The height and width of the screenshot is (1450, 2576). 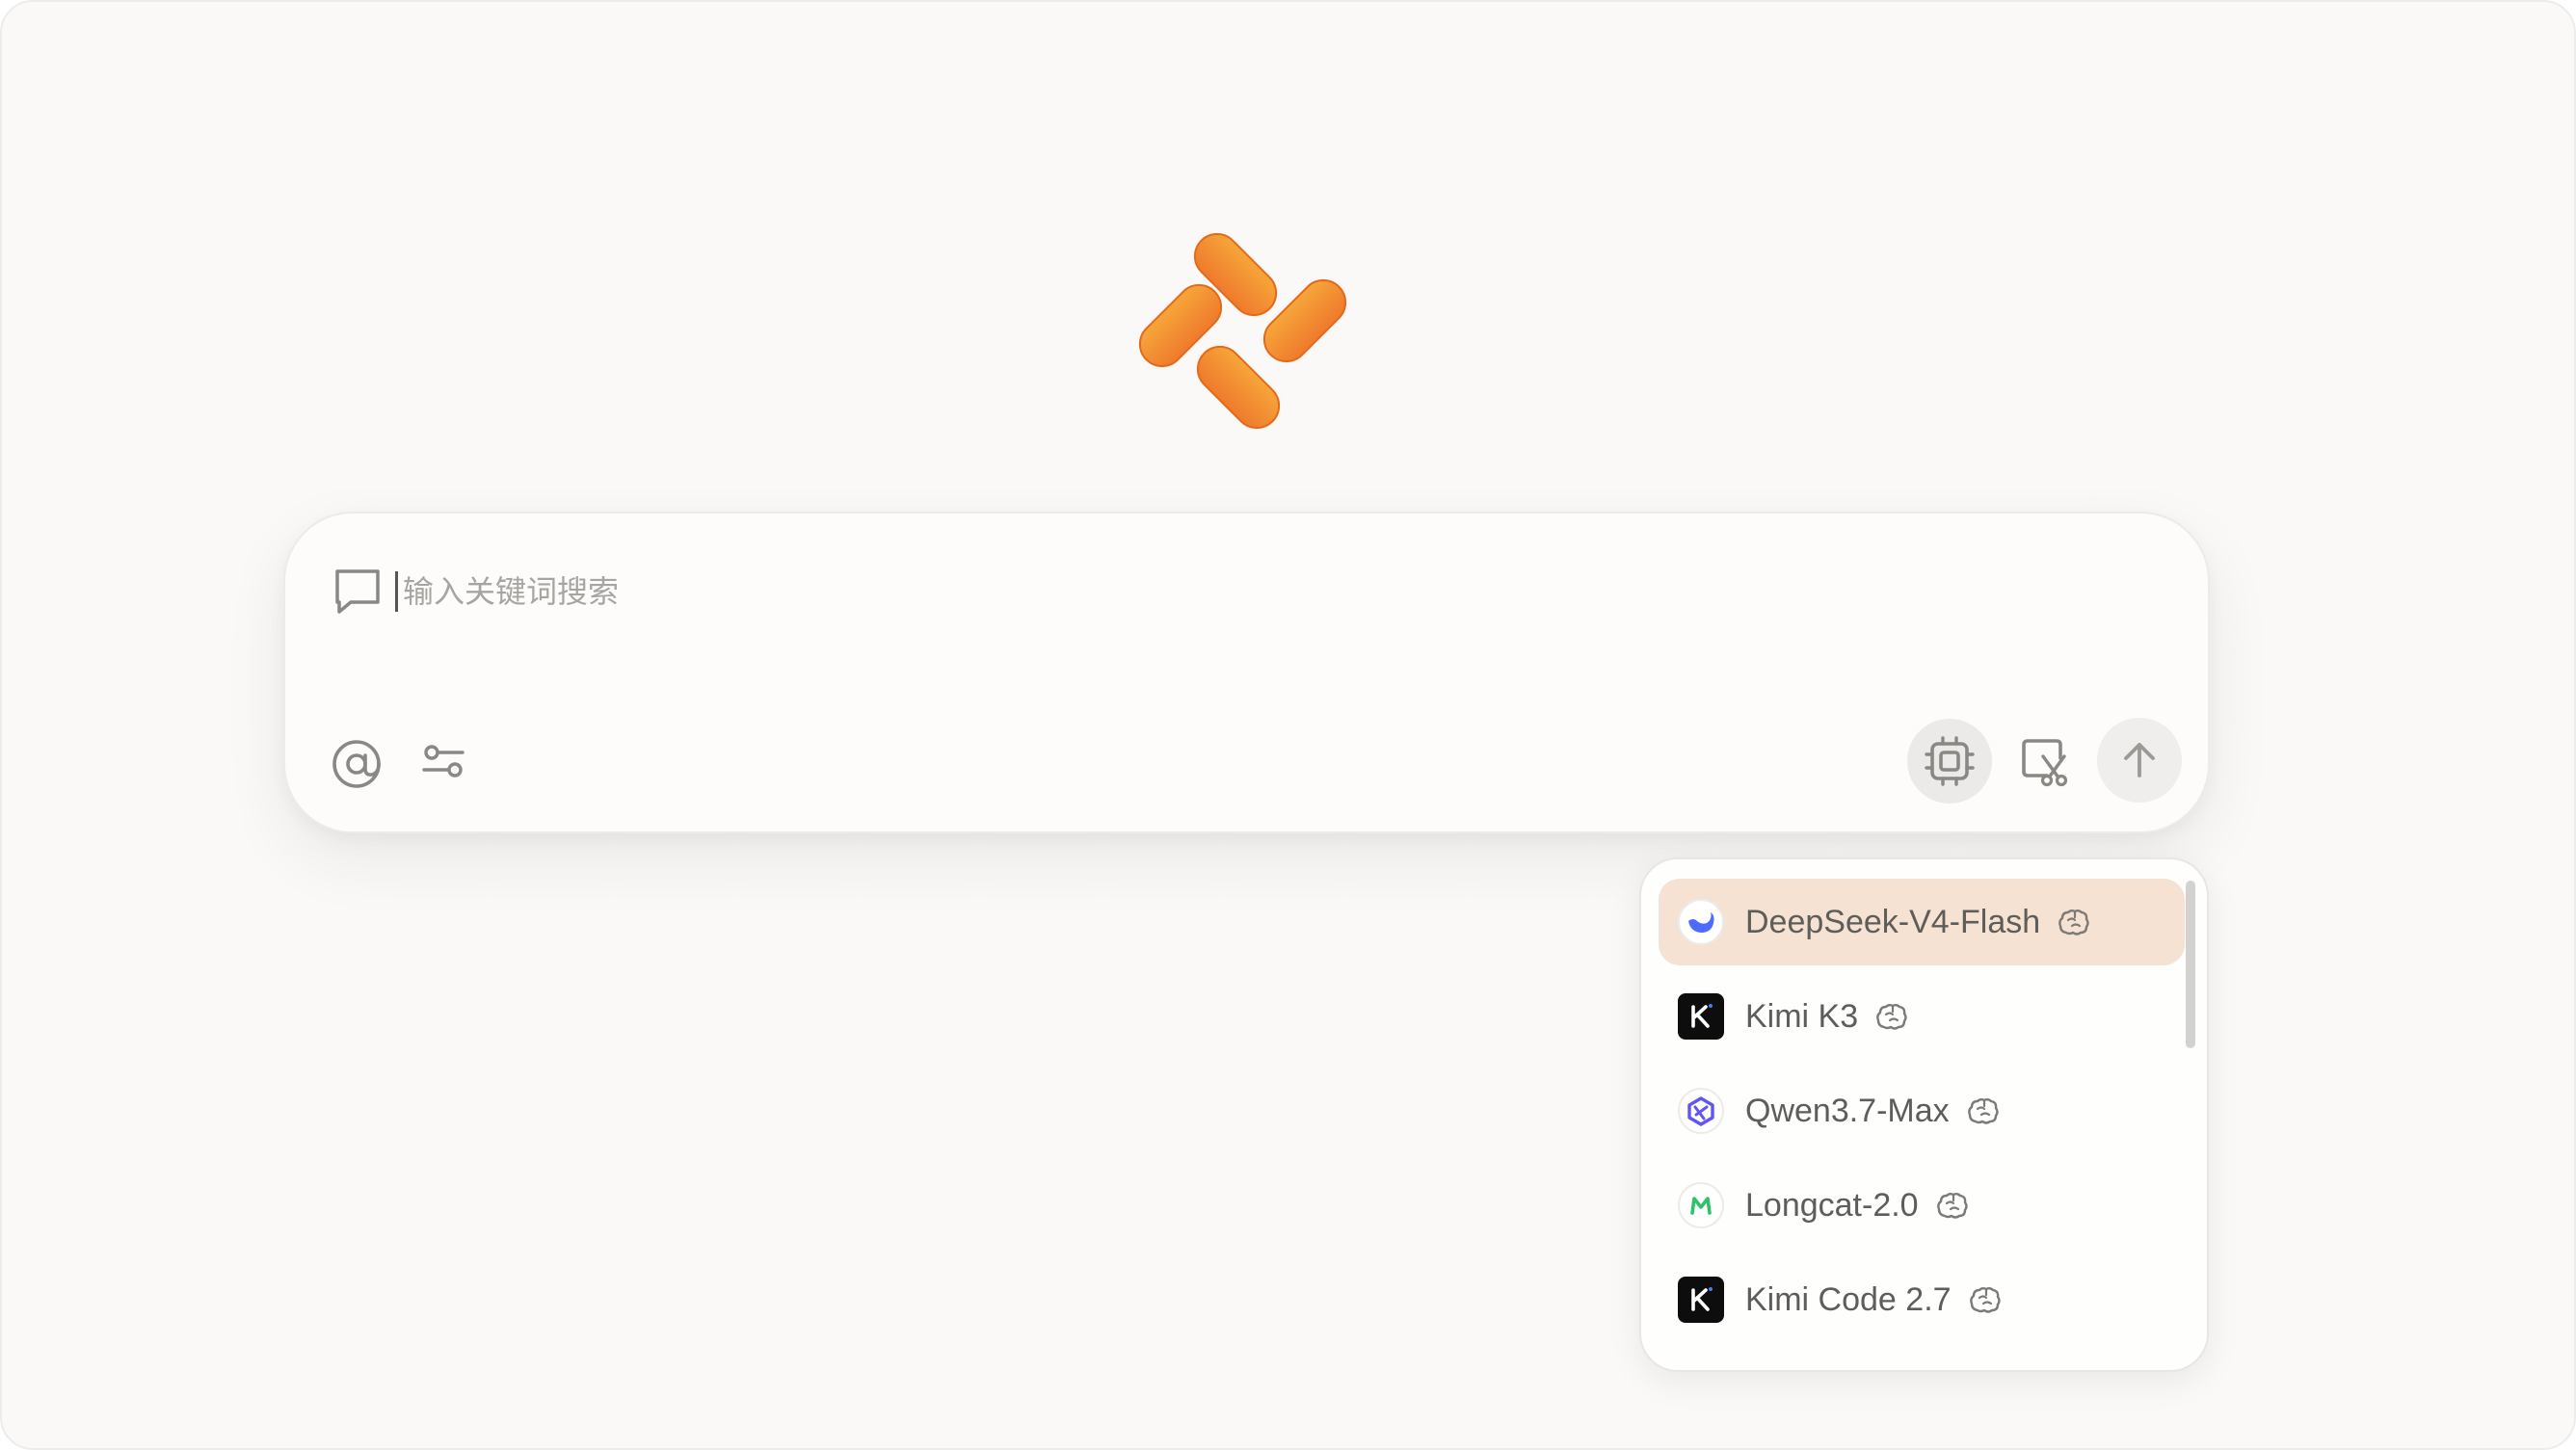 What do you see at coordinates (1243, 331) in the screenshot?
I see `app-logo` at bounding box center [1243, 331].